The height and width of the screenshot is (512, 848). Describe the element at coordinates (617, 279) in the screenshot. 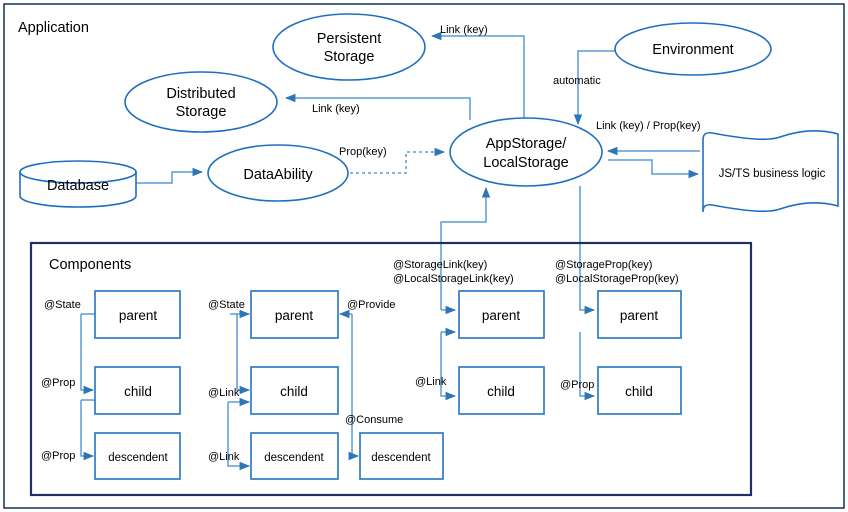

I see `label-storageprop-line2: @LocalStorageProp(key)` at that location.